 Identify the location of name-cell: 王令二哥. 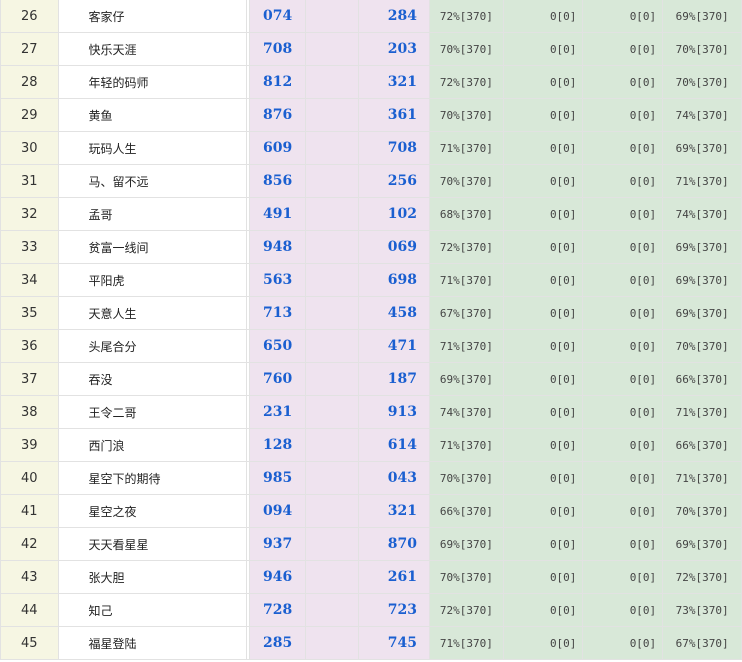
(152, 412).